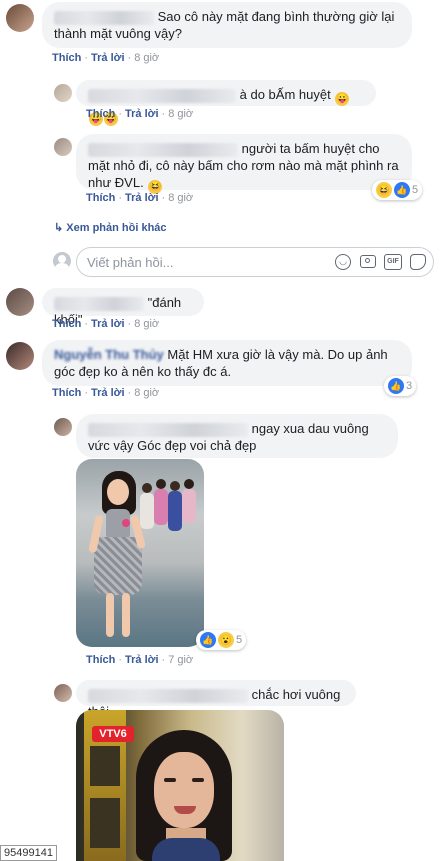 The width and height of the screenshot is (440, 861). I want to click on more-replies-link: ↳ Xem phản hồi khác, so click(110, 227).